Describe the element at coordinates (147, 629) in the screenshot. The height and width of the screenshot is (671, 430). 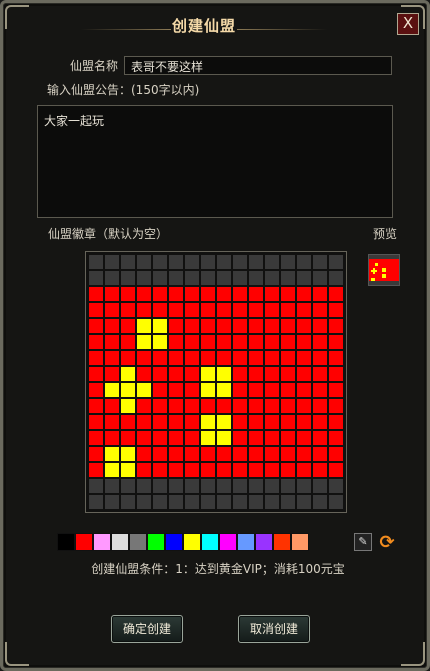
I see `confirm-create-button: 确定创建` at that location.